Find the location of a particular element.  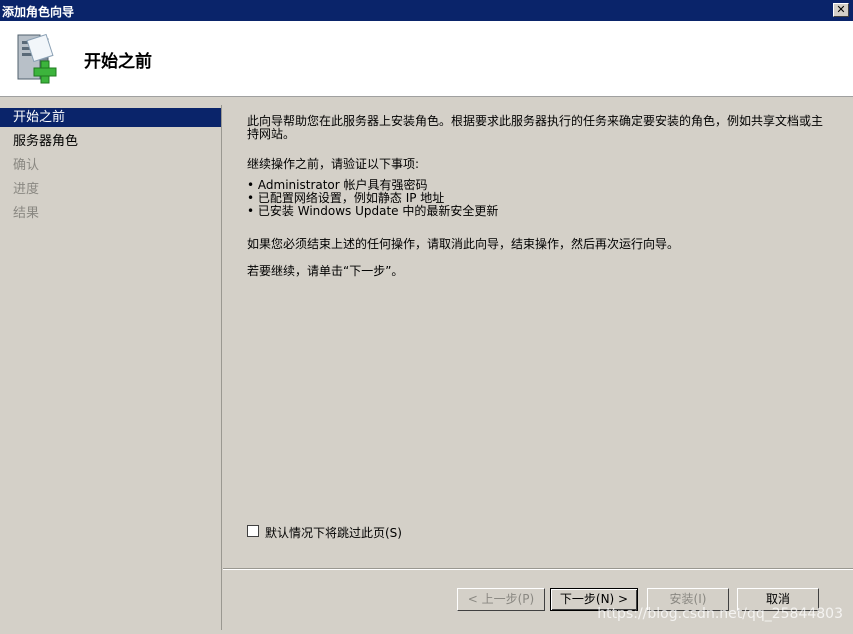

skip-page-label: 默认情况下将跳过此页(S) is located at coordinates (333, 533).